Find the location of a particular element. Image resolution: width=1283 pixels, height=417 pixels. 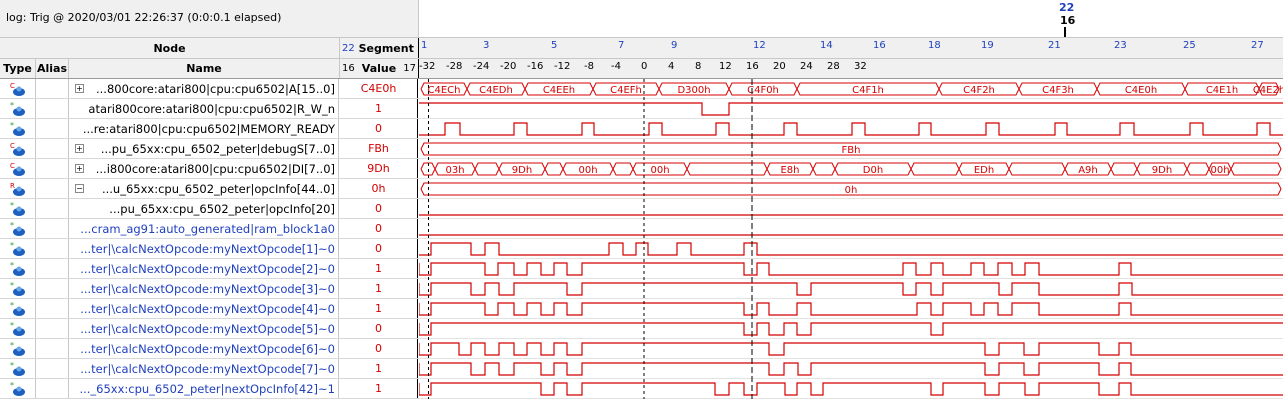

signal-name: ...pu_65xx:cpu_6502_peter|debugS[7..0] + is located at coordinates (204, 148).